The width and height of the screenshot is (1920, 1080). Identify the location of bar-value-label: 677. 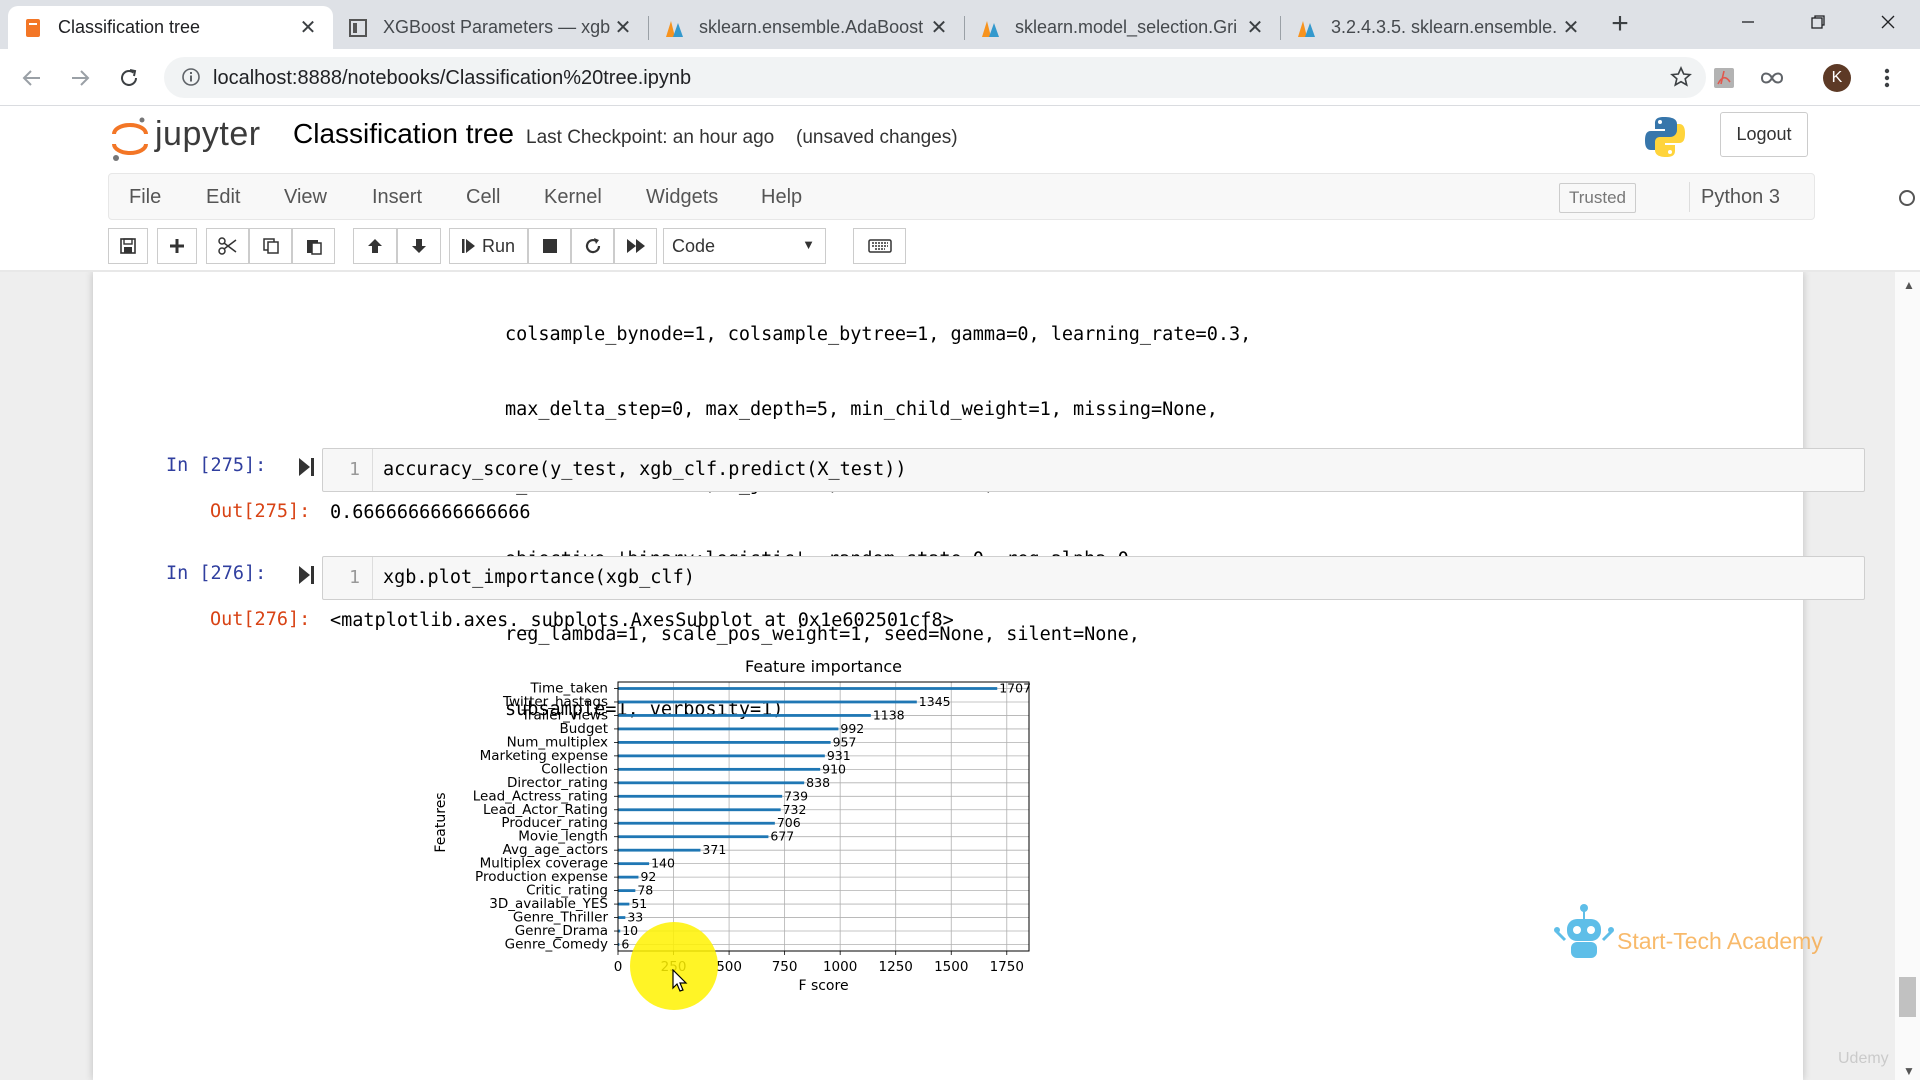
(782, 836).